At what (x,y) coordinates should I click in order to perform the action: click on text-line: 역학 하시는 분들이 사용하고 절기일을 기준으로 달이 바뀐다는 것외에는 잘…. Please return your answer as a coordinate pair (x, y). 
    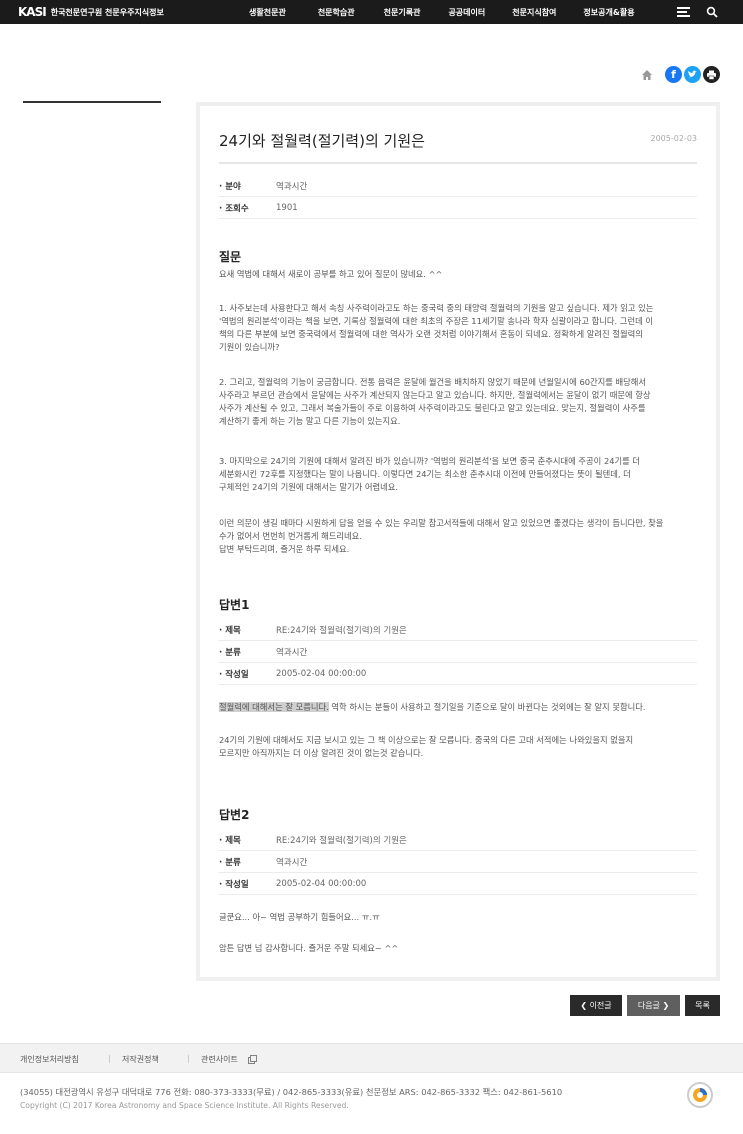
    Looking at the image, I should click on (487, 707).